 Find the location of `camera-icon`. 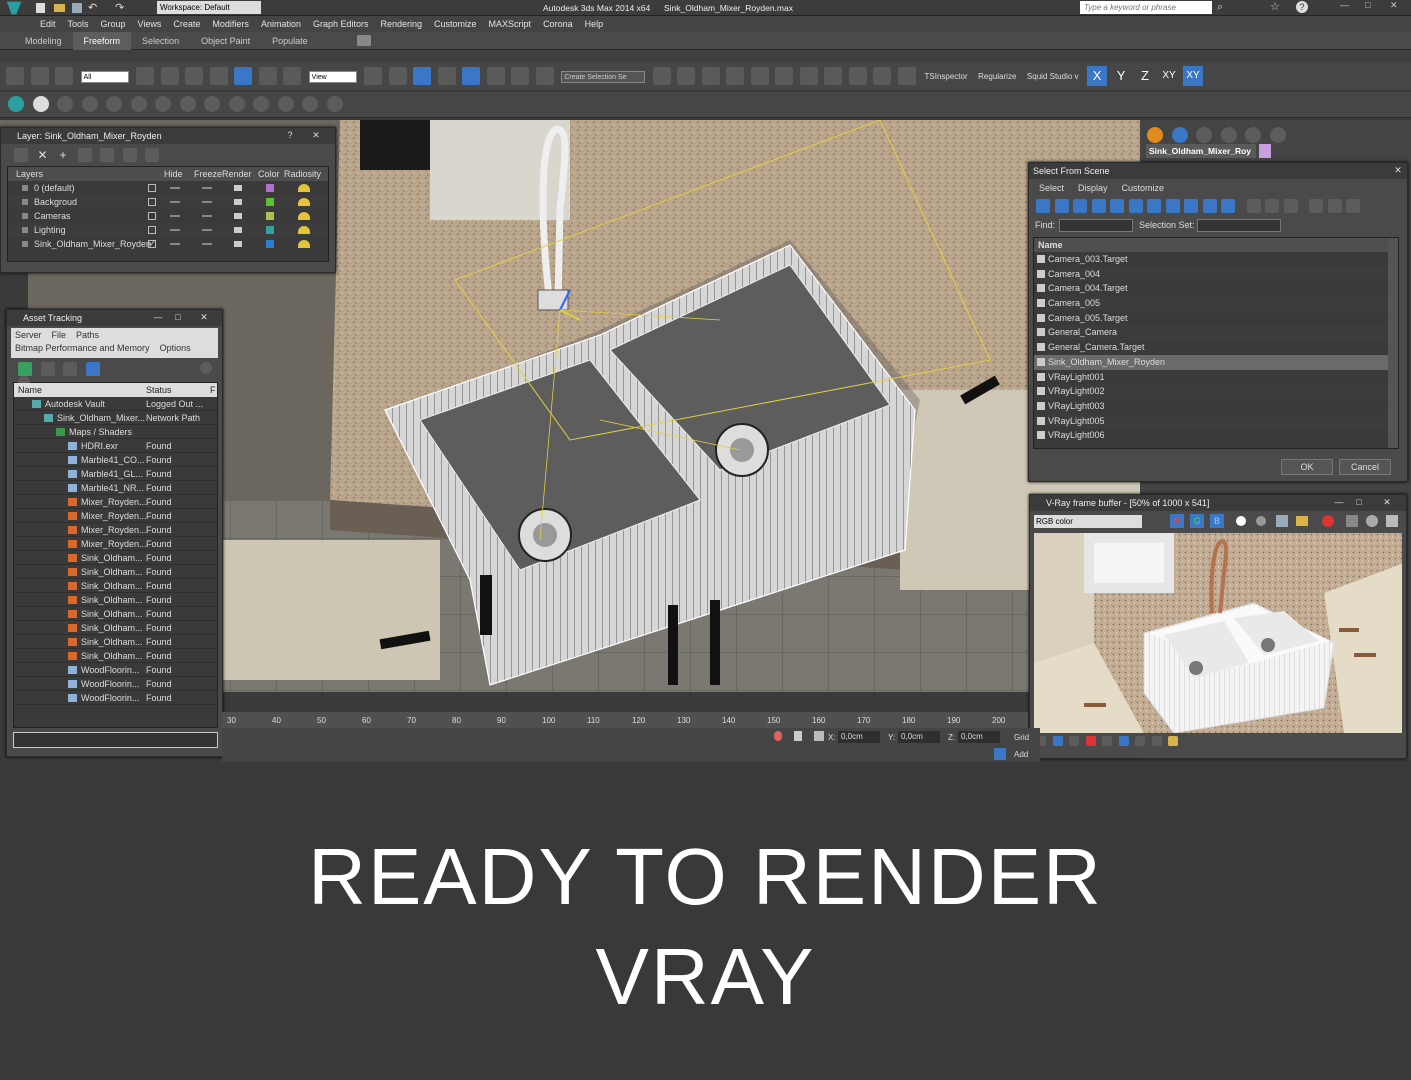

camera-icon is located at coordinates (187, 104).